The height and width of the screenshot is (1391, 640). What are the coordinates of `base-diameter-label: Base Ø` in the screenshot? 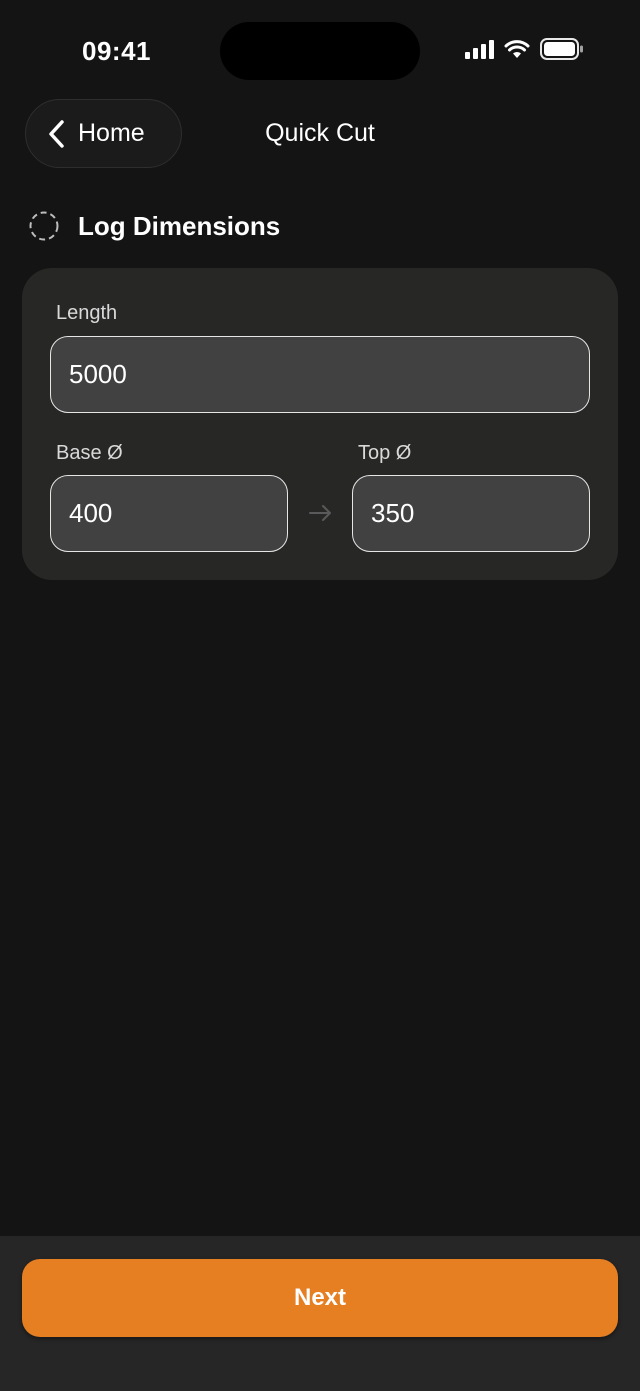 It's located at (89, 453).